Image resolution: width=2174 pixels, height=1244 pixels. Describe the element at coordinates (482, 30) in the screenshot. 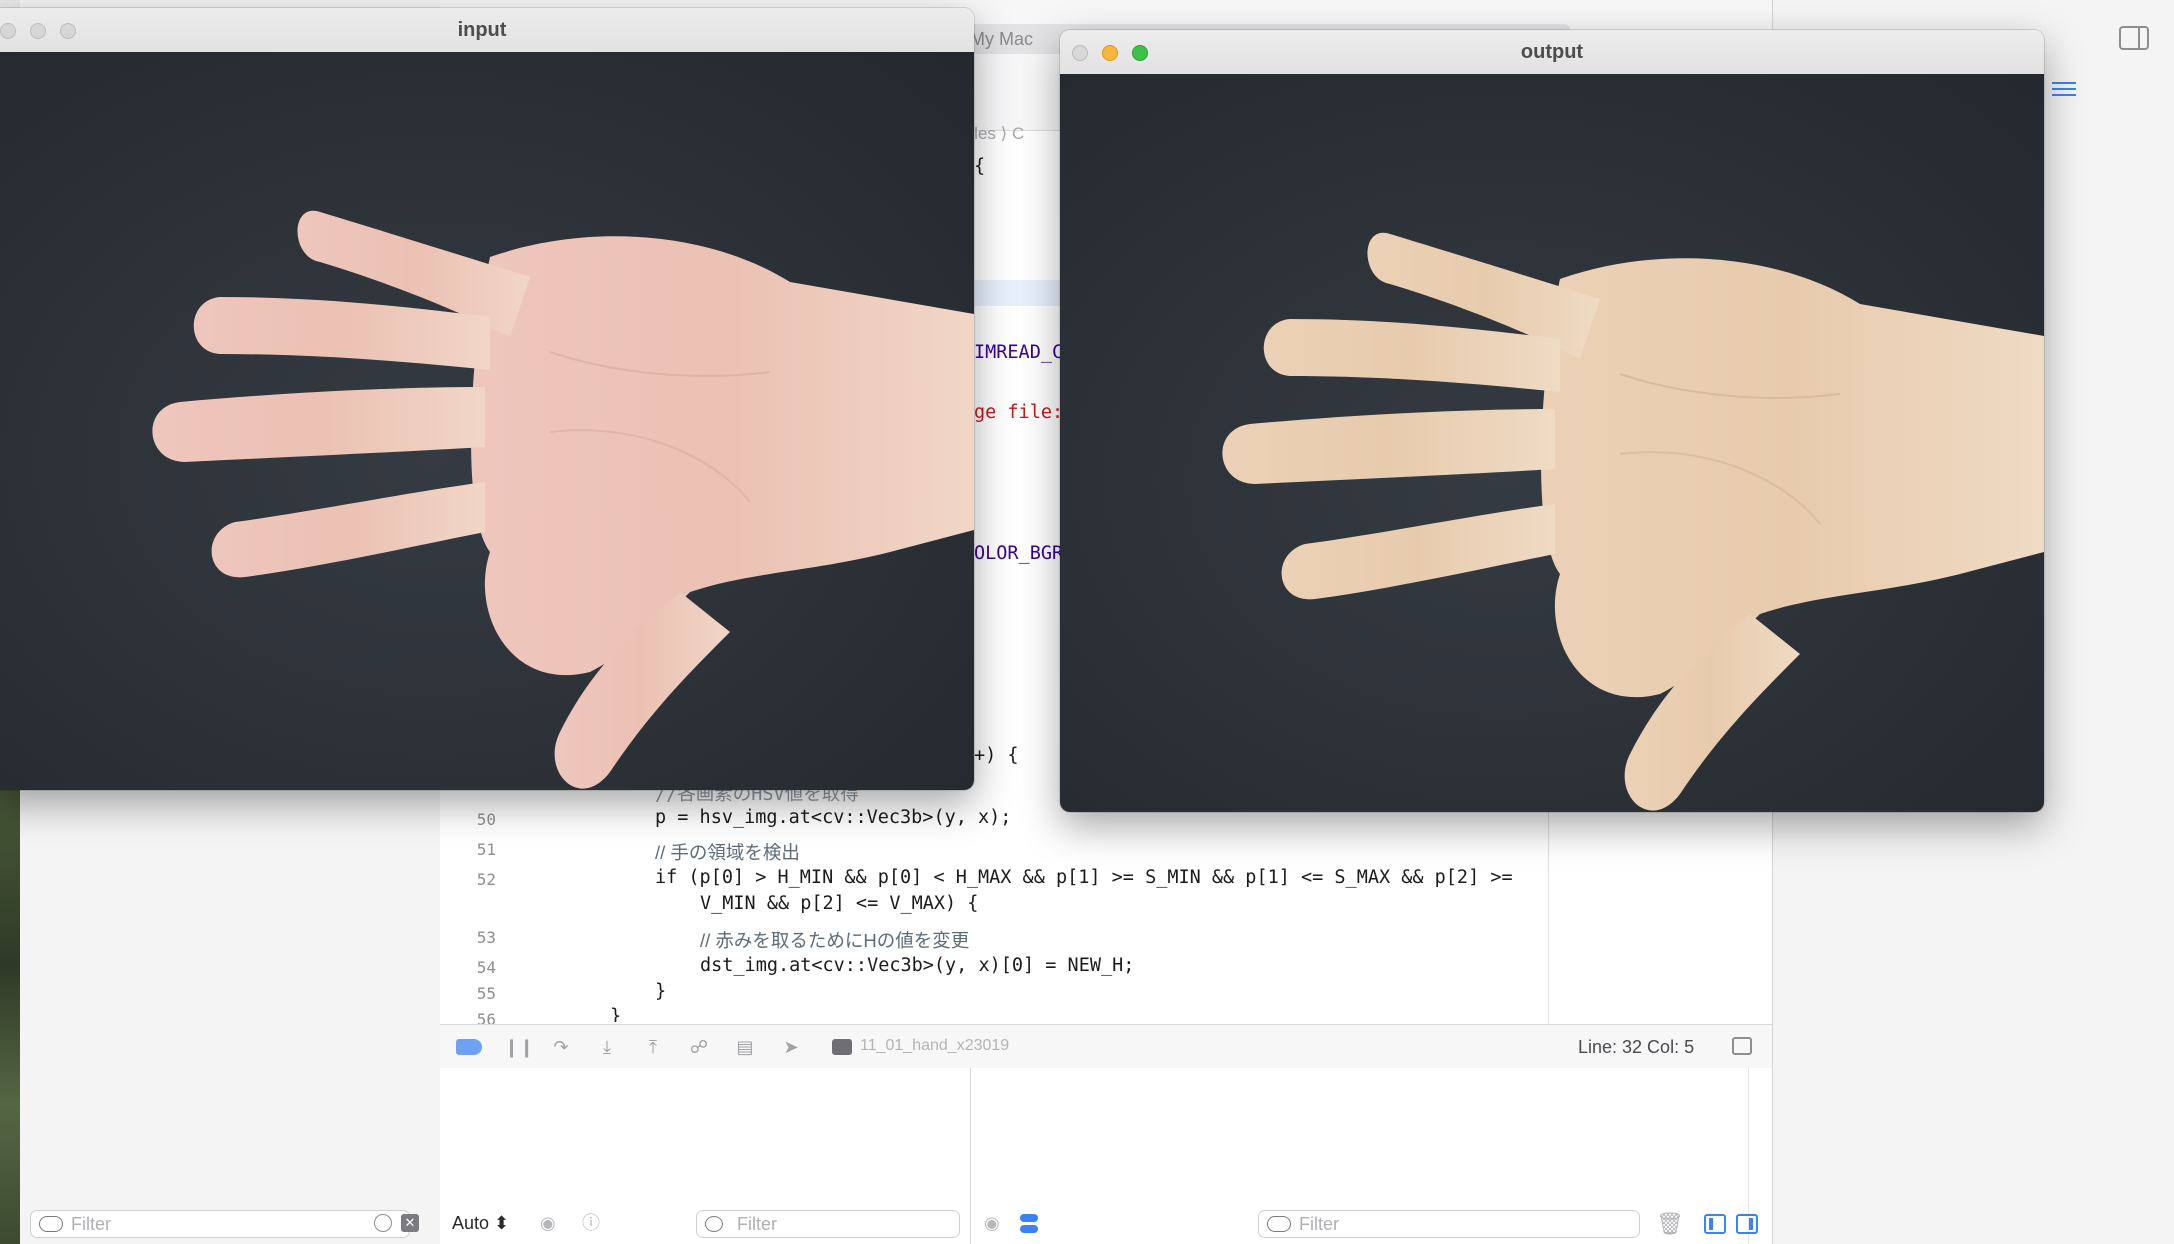

I see `input-window-title: input` at that location.